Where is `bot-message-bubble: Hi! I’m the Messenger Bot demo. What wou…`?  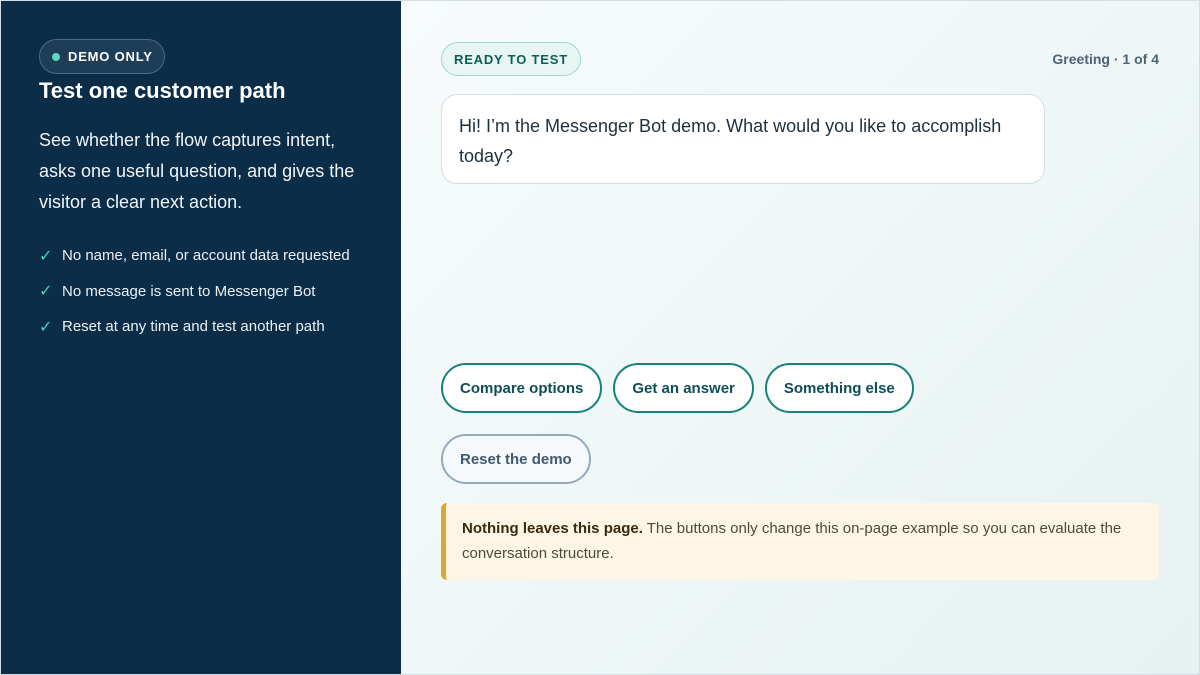
bot-message-bubble: Hi! I’m the Messenger Bot demo. What wou… is located at coordinates (743, 139).